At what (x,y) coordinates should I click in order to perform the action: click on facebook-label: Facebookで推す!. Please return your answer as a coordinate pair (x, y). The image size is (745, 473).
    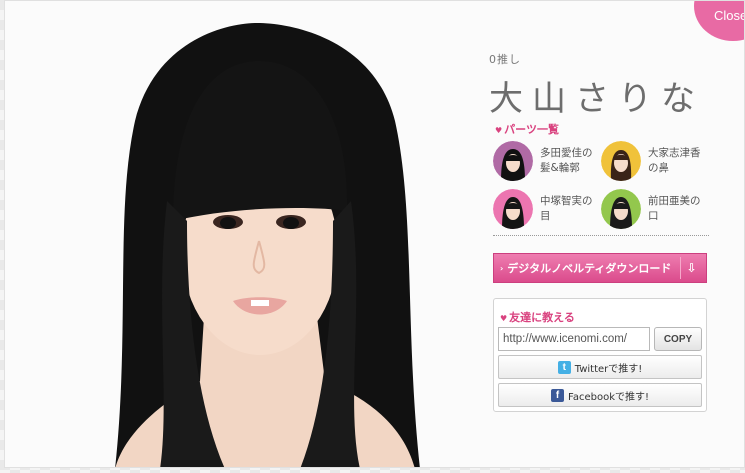
    Looking at the image, I should click on (608, 397).